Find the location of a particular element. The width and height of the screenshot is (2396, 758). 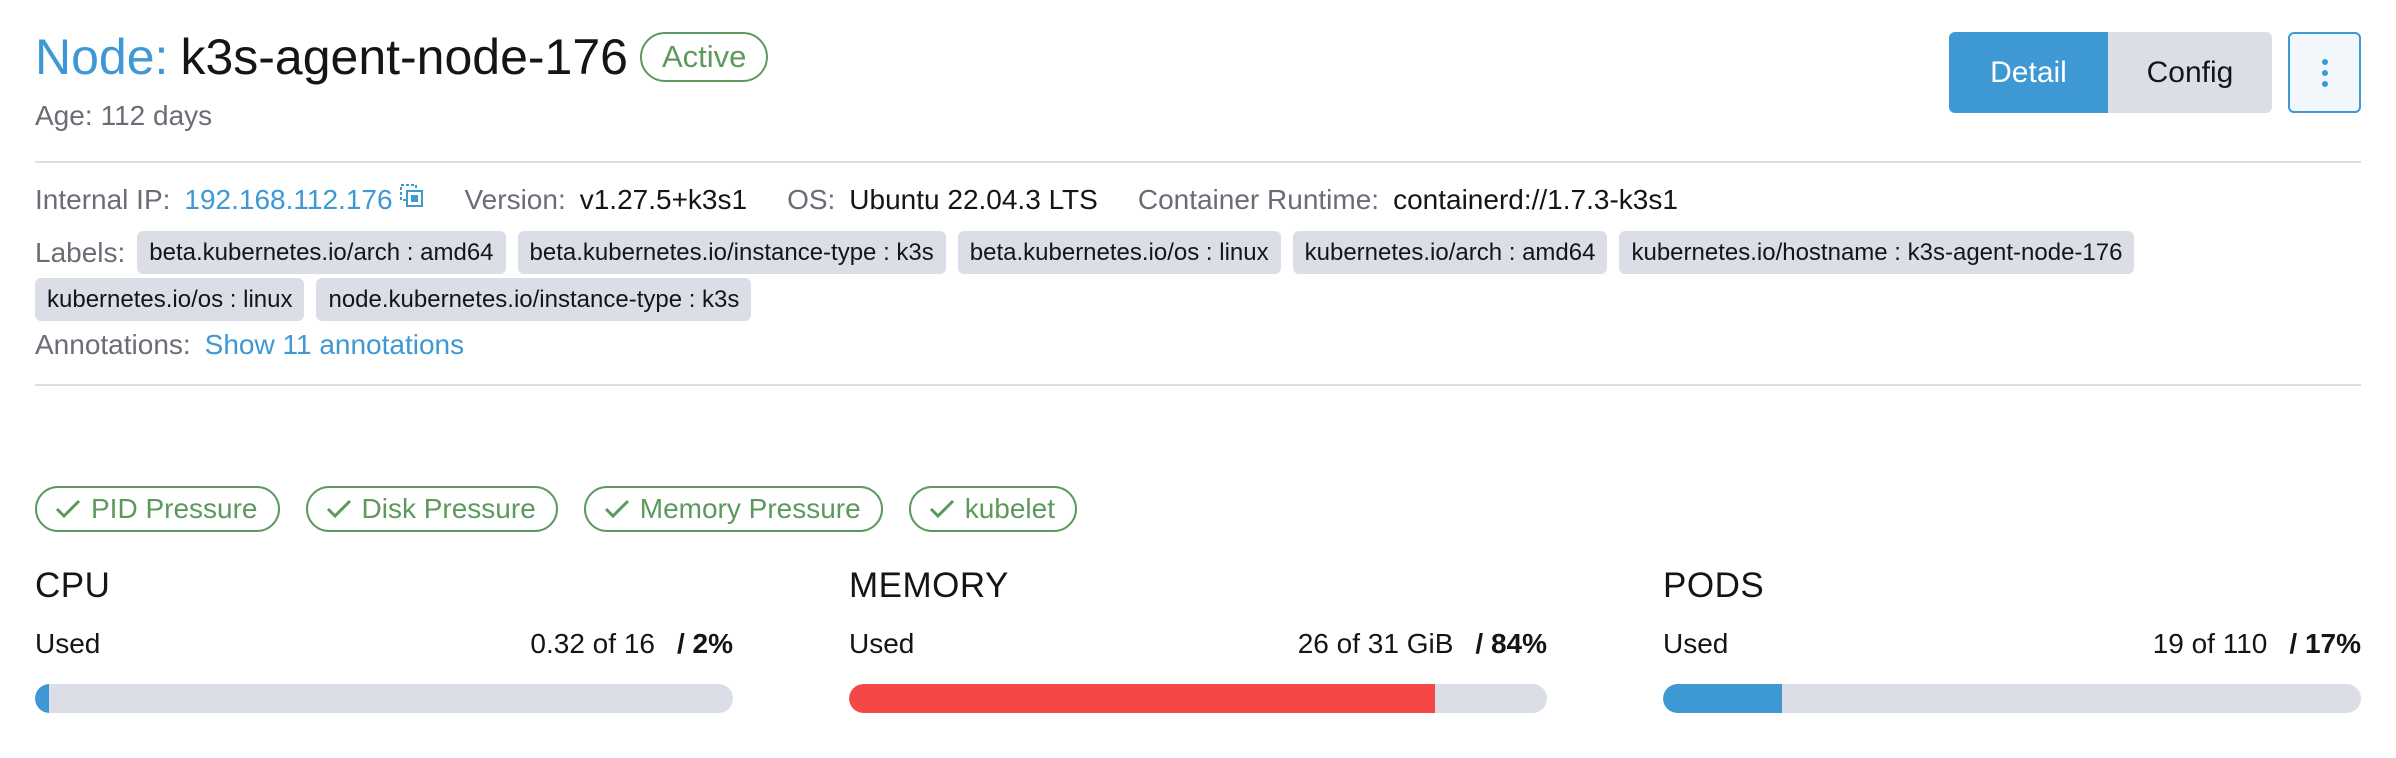

condition-label: Memory Pressure is located at coordinates (750, 508).